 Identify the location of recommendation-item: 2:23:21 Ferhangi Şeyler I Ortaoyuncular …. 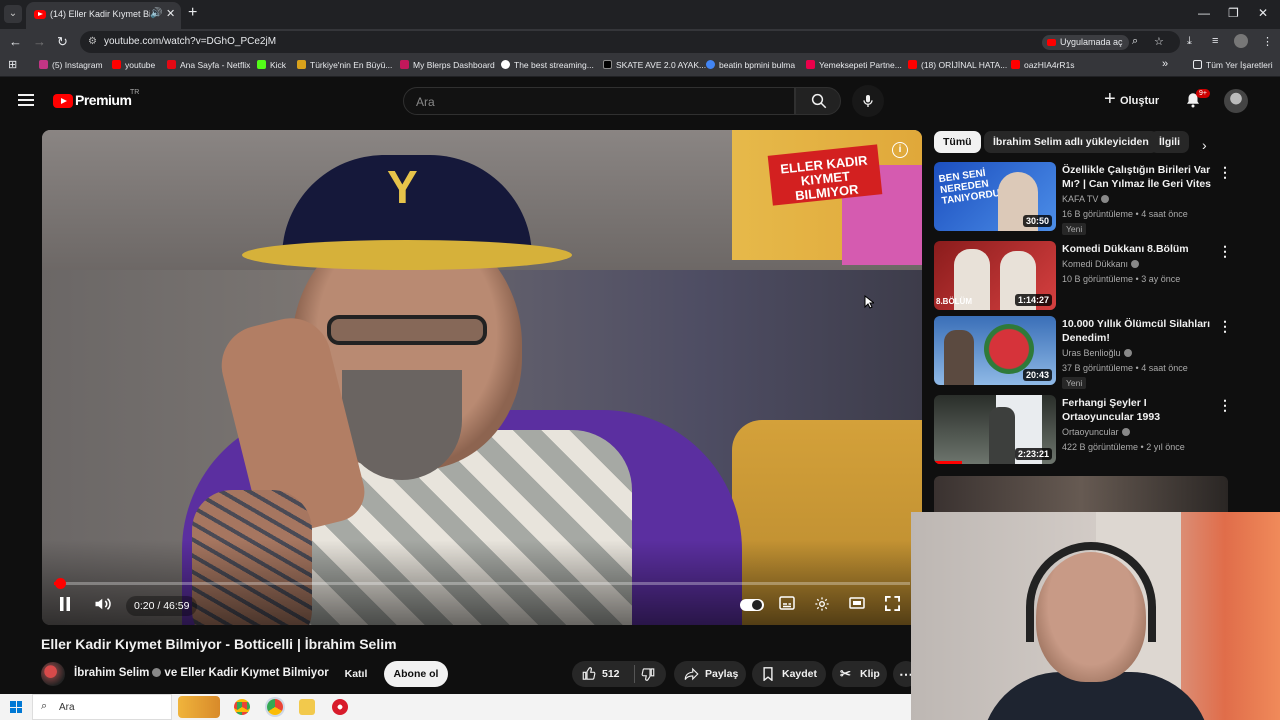
(1084, 431).